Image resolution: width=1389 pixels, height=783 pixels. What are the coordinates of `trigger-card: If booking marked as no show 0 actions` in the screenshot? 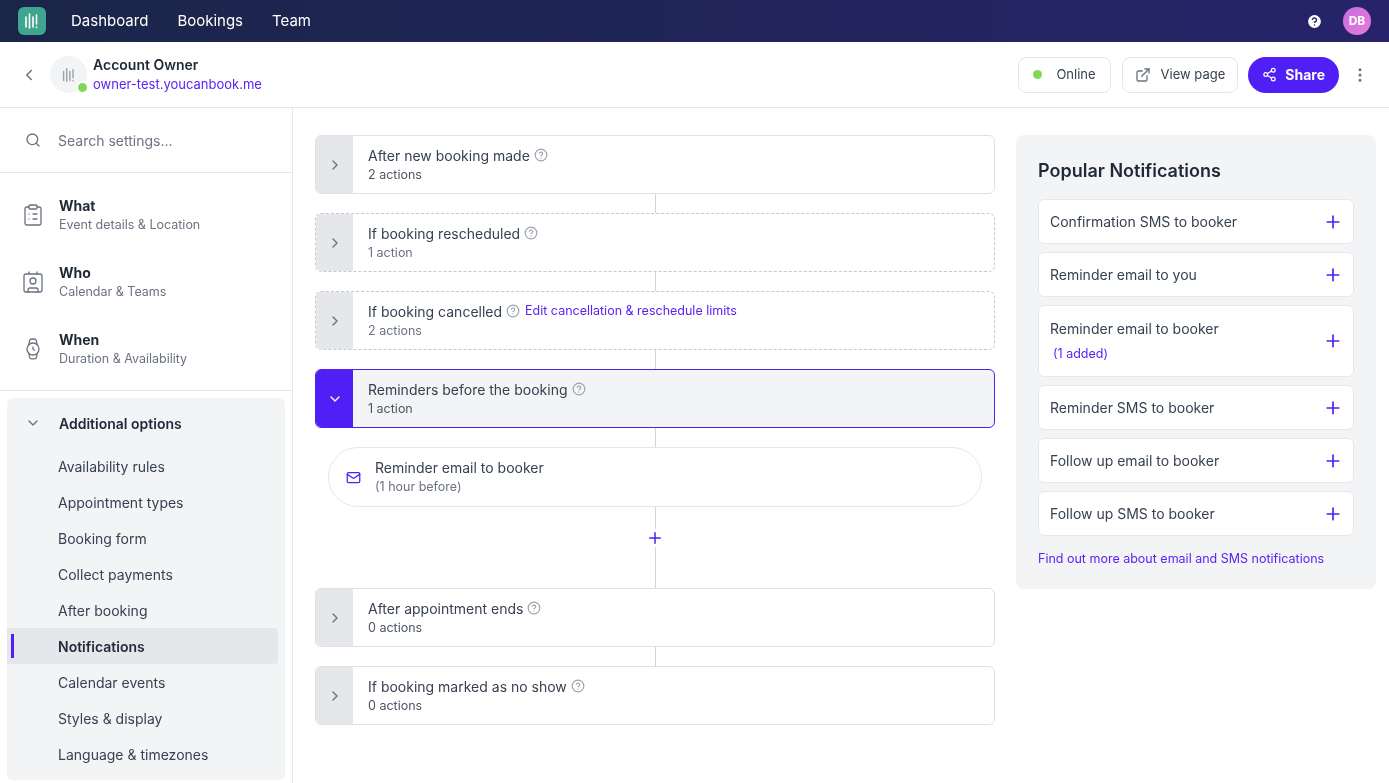 It's located at (655, 695).